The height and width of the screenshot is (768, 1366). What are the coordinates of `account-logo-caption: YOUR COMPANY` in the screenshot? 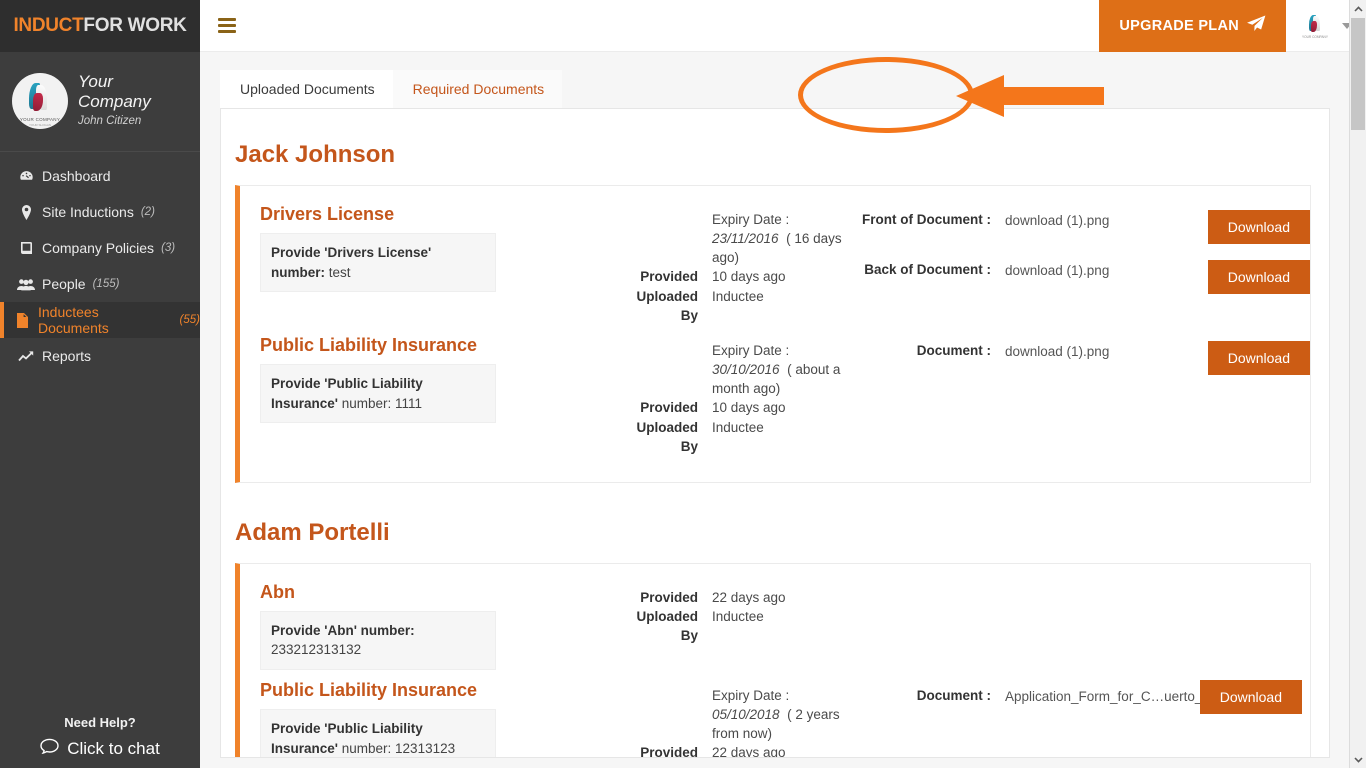 It's located at (1315, 36).